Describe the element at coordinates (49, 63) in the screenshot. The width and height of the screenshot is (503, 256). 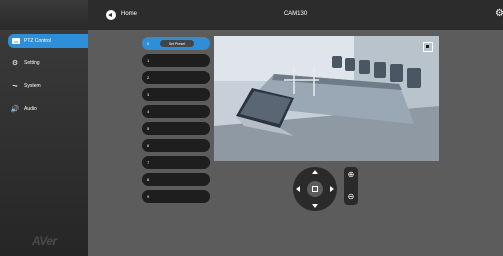
I see `sidebar-item-setting: ⚙ Setting` at that location.